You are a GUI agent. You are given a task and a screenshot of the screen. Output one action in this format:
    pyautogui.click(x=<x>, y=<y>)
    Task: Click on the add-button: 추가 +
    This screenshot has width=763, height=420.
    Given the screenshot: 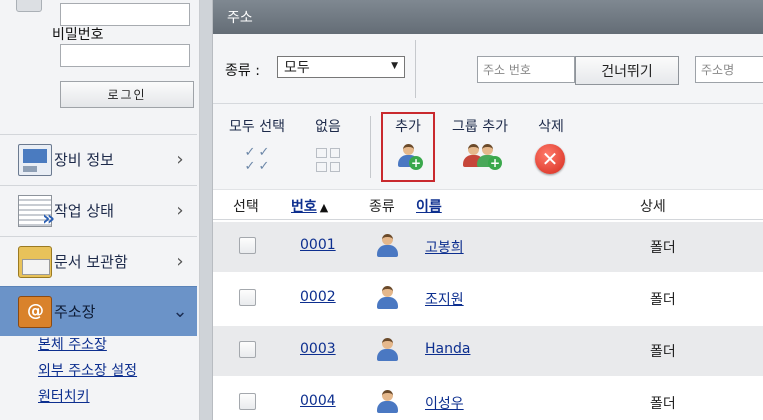 What is the action you would take?
    pyautogui.click(x=408, y=147)
    